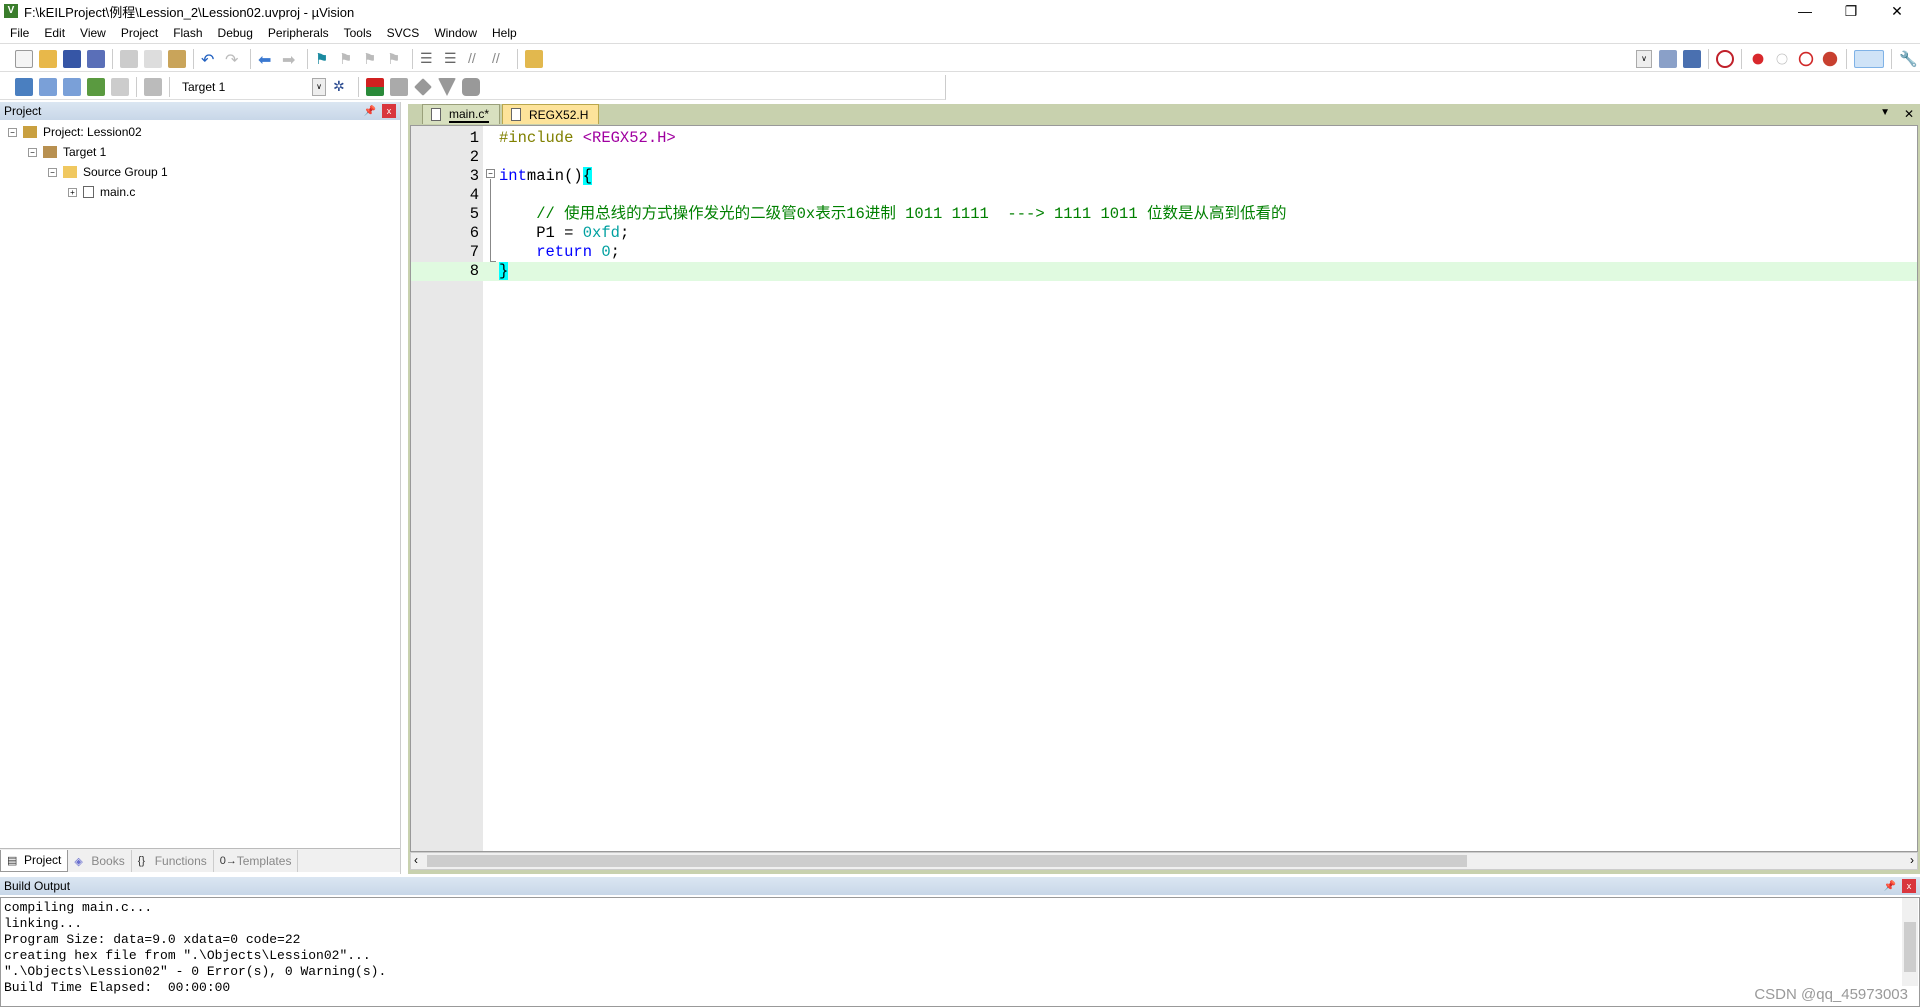 The width and height of the screenshot is (1920, 1007). What do you see at coordinates (403, 33) in the screenshot?
I see `menu-svcs: SVCS` at bounding box center [403, 33].